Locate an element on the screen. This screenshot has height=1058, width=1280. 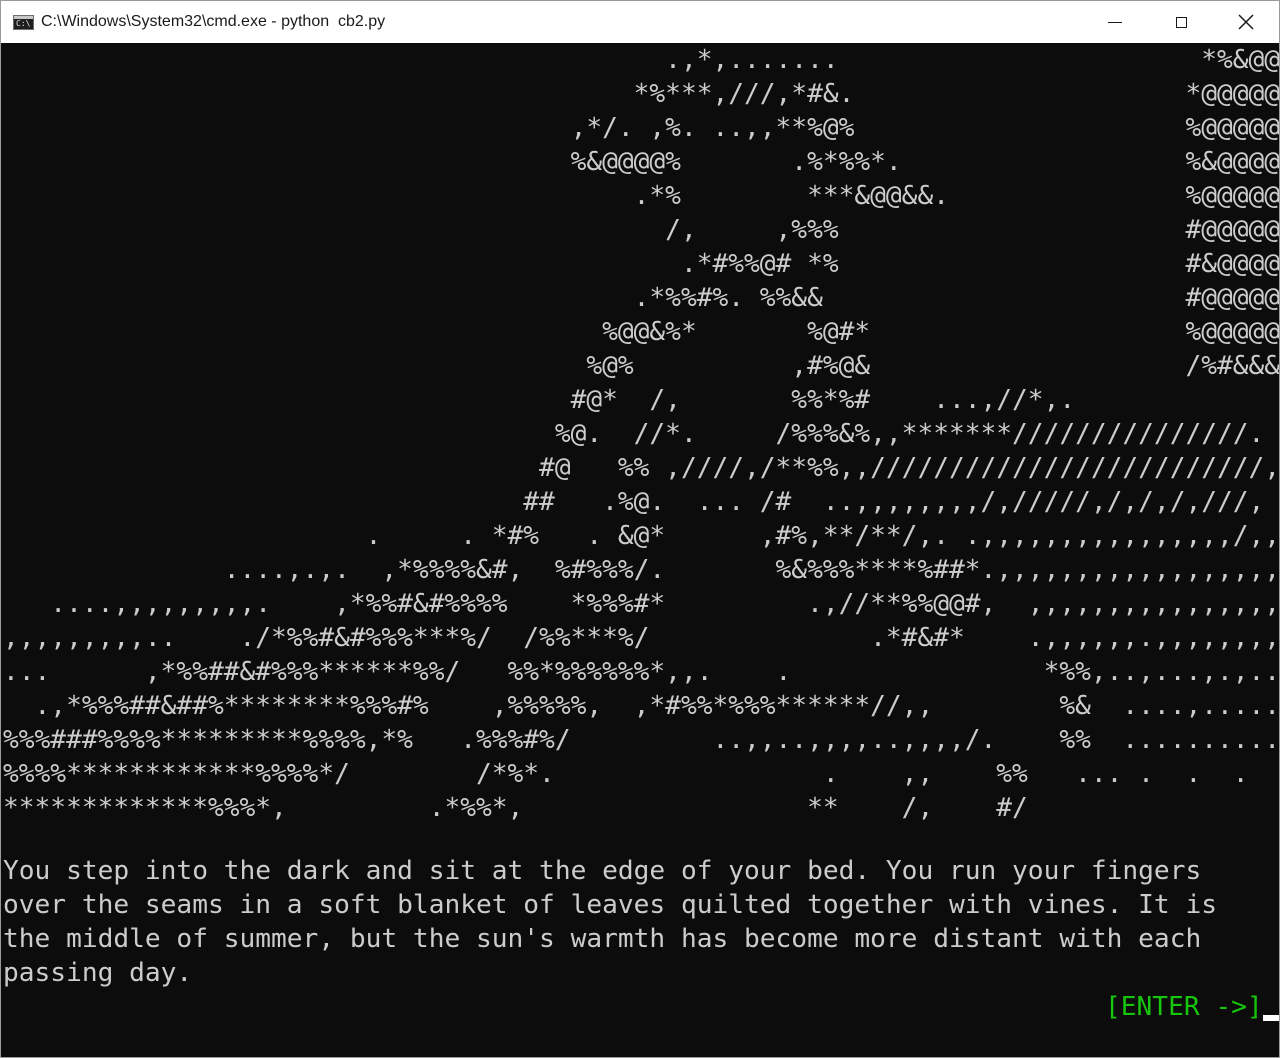
ascii-art-line: .*%%#%. %%&& #@@@@@@@@@@@@@@/ is located at coordinates (956, 298).